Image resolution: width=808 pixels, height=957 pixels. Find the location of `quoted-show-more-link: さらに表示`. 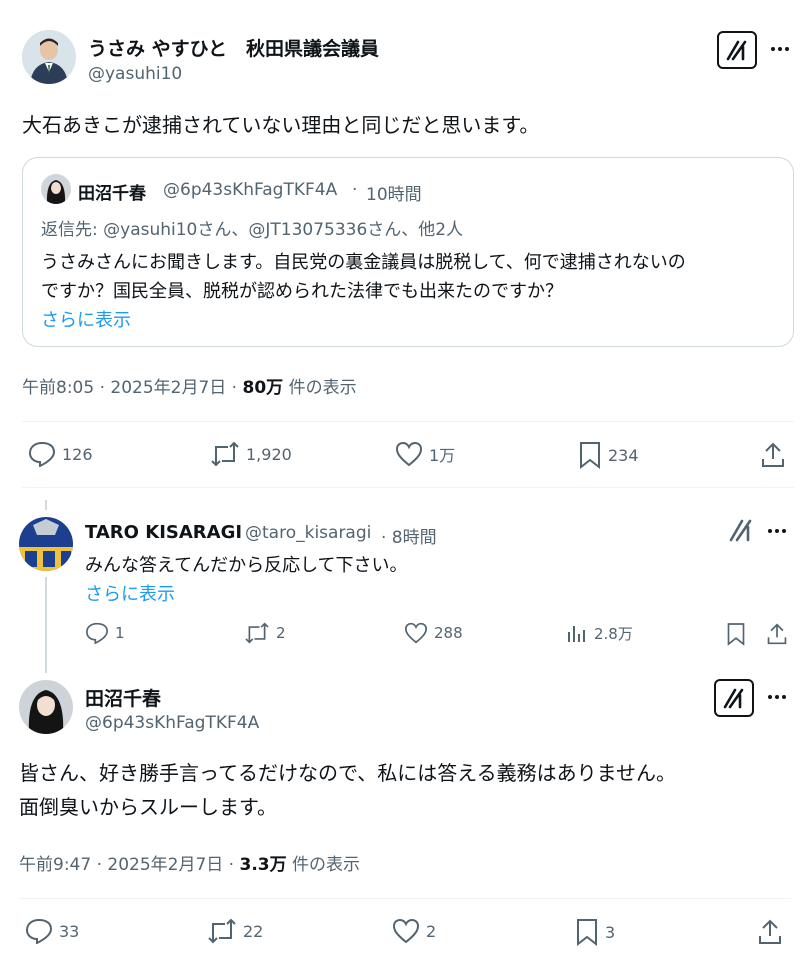

quoted-show-more-link: さらに表示 is located at coordinates (86, 319).